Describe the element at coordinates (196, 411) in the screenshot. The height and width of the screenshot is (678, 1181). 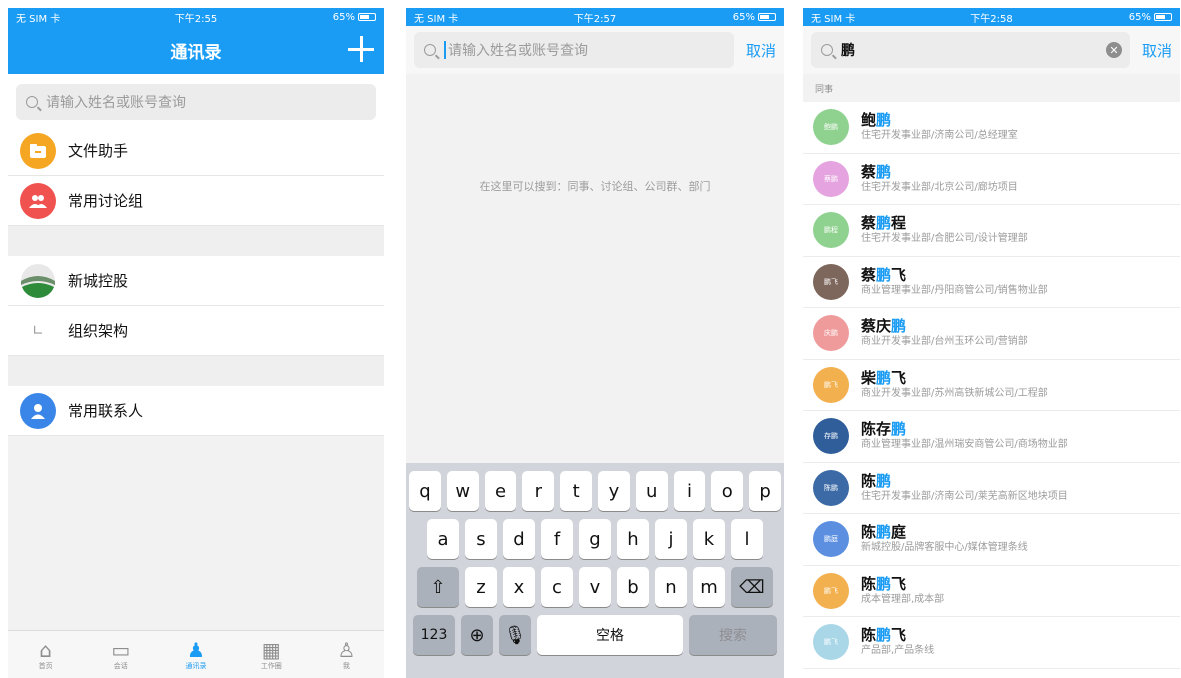
I see `list-item-frequent-contacts: 常用联系人` at that location.